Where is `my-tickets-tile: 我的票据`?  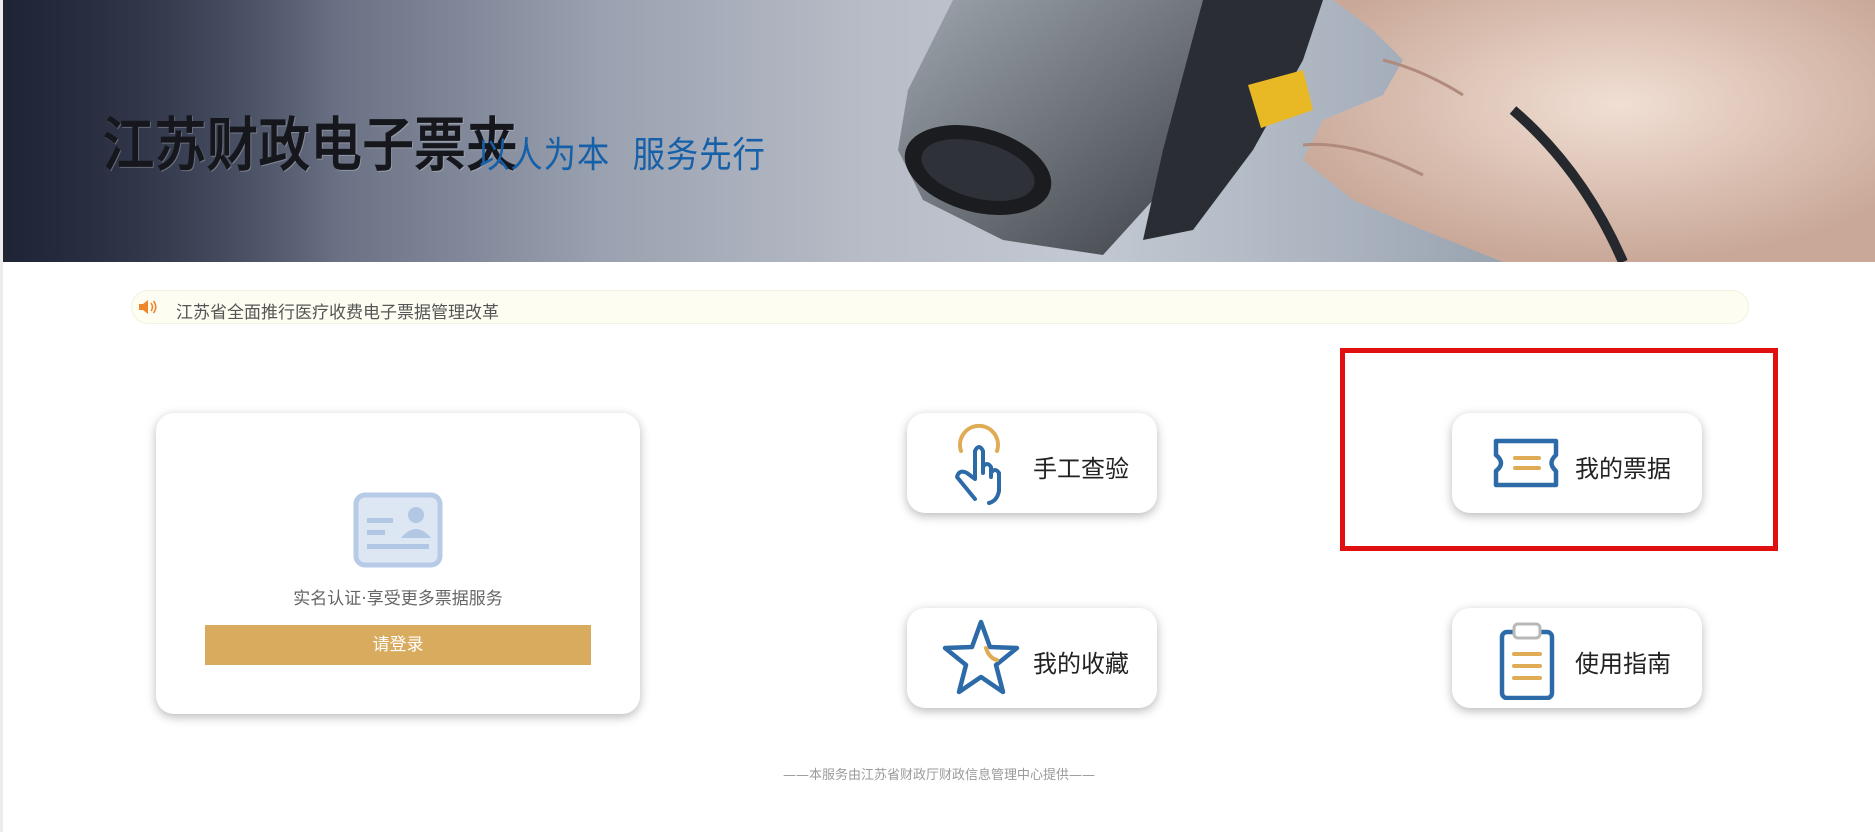 my-tickets-tile: 我的票据 is located at coordinates (1577, 463).